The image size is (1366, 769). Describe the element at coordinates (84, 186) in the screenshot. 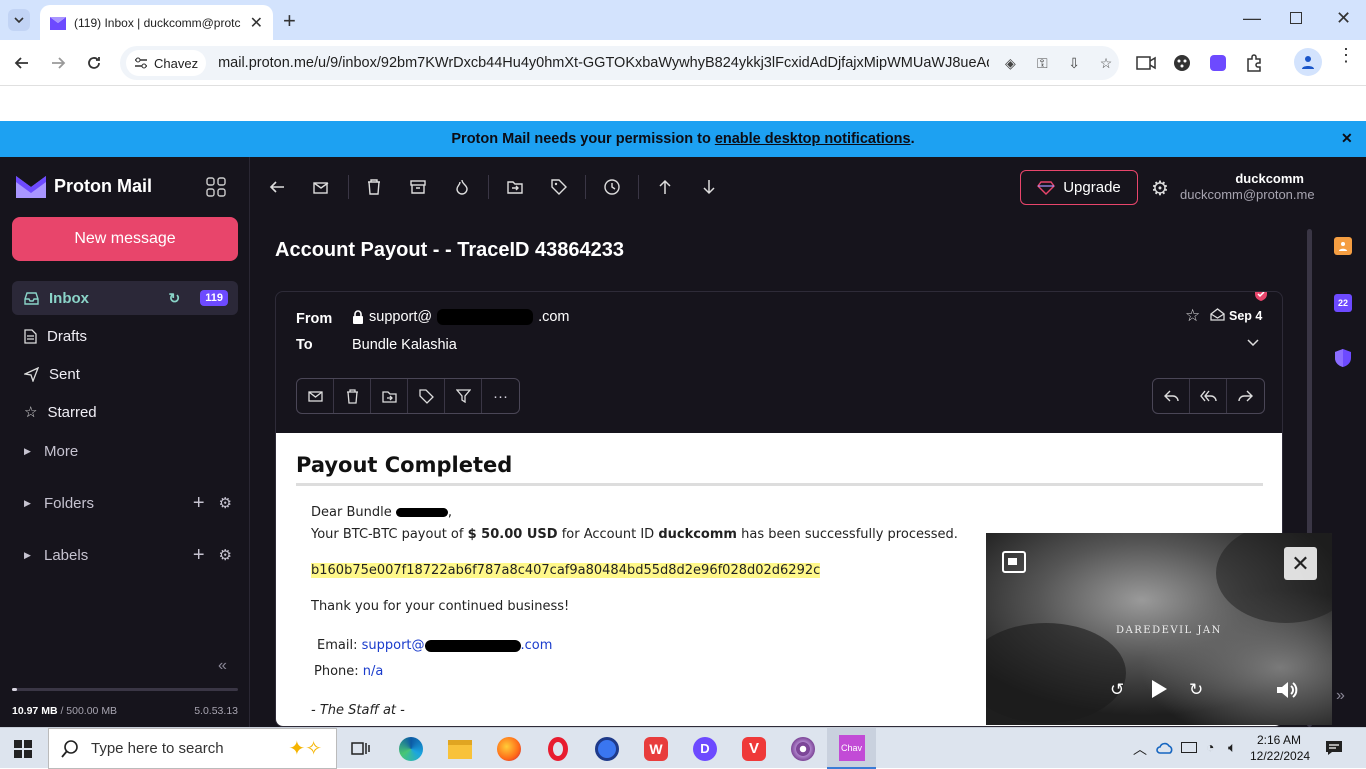

I see `proton-mail-logo: Proton Mail` at that location.